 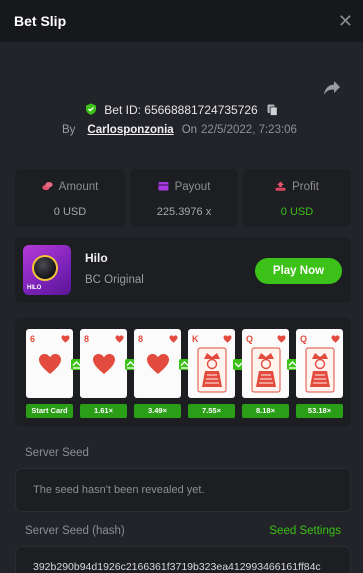 I want to click on amount-label-row: Amount, so click(x=70, y=187).